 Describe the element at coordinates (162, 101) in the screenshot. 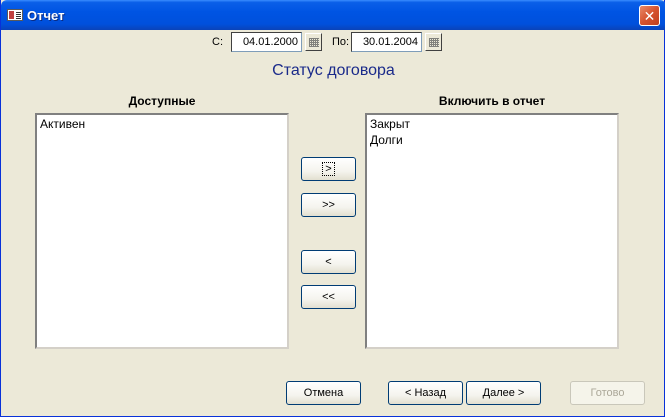

I see `available-list-title: Доступные` at that location.